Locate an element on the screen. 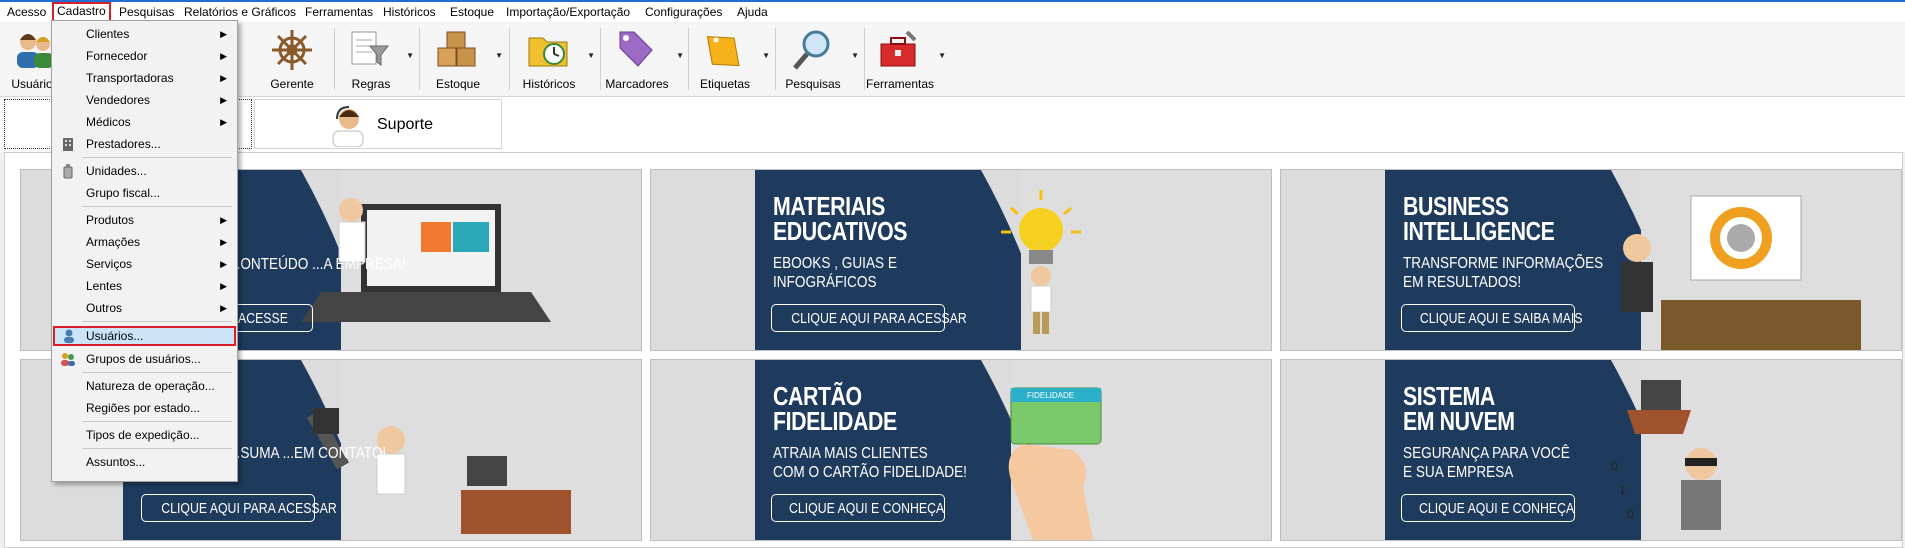  banner-title: MATERIAIS EDUCATIVOS is located at coordinates (840, 218).